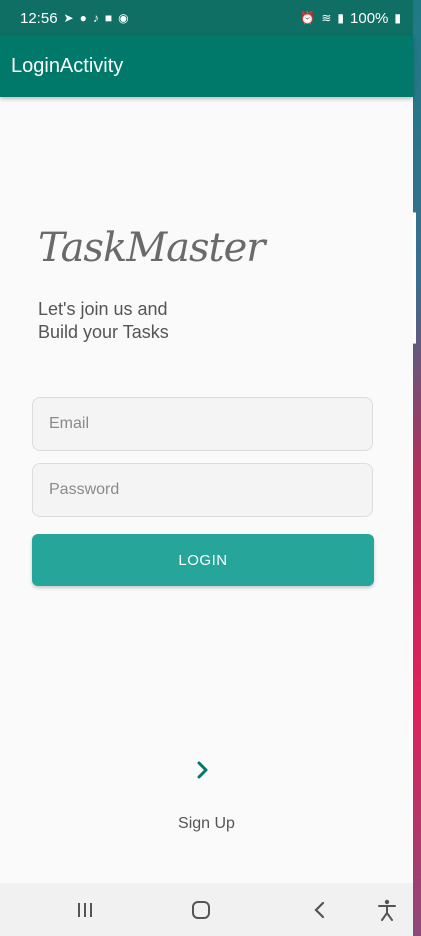  I want to click on status-bar: 12:56 ➤ ● ♪ ■ ◉ ⏰ ≋ ▮ 100% ▮, so click(206, 18).